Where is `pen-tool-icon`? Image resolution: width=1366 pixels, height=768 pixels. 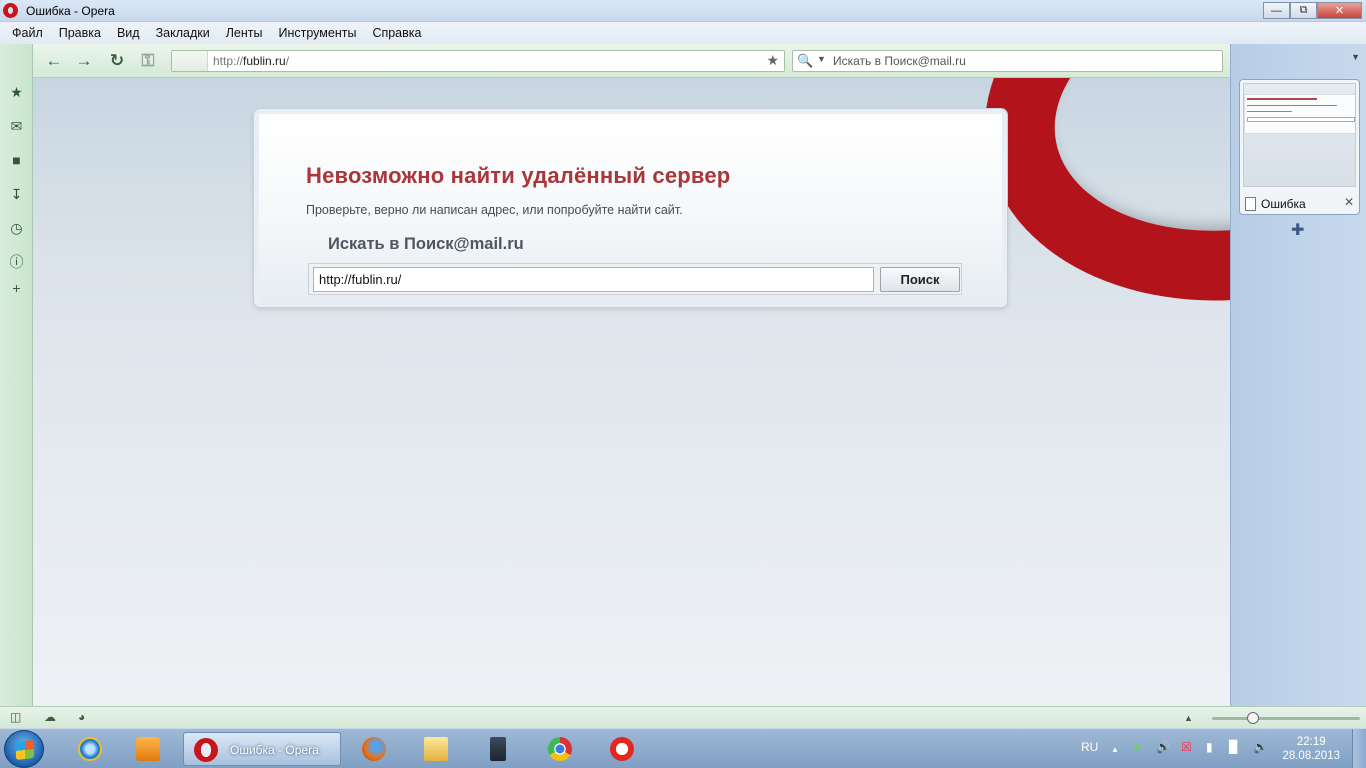 pen-tool-icon is located at coordinates (498, 749).